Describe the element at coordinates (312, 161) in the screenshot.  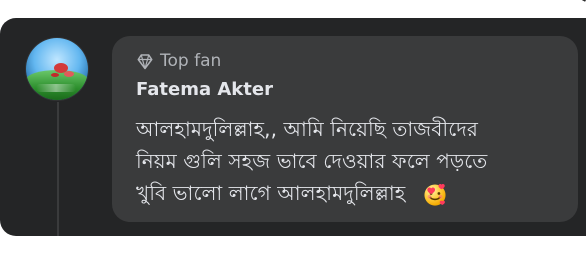
I see `comment-line-2: নিয়ম গুলি সহজ ভাবে দেওয়ার ফলে পড়তে` at that location.